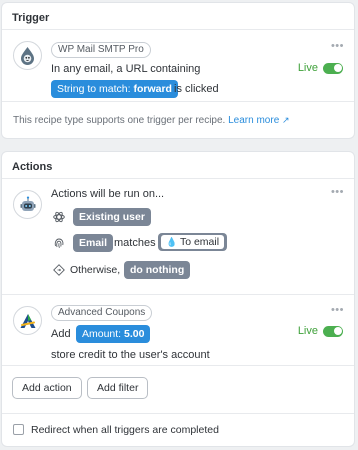  What do you see at coordinates (125, 430) in the screenshot?
I see `redirect-label: Redirect when all triggers are completed` at bounding box center [125, 430].